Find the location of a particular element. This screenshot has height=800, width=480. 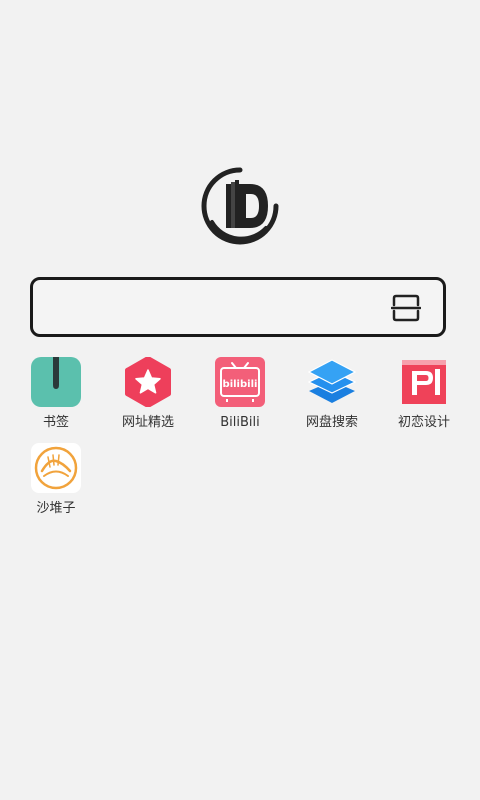

shortcut-label: 书签 is located at coordinates (55, 422).